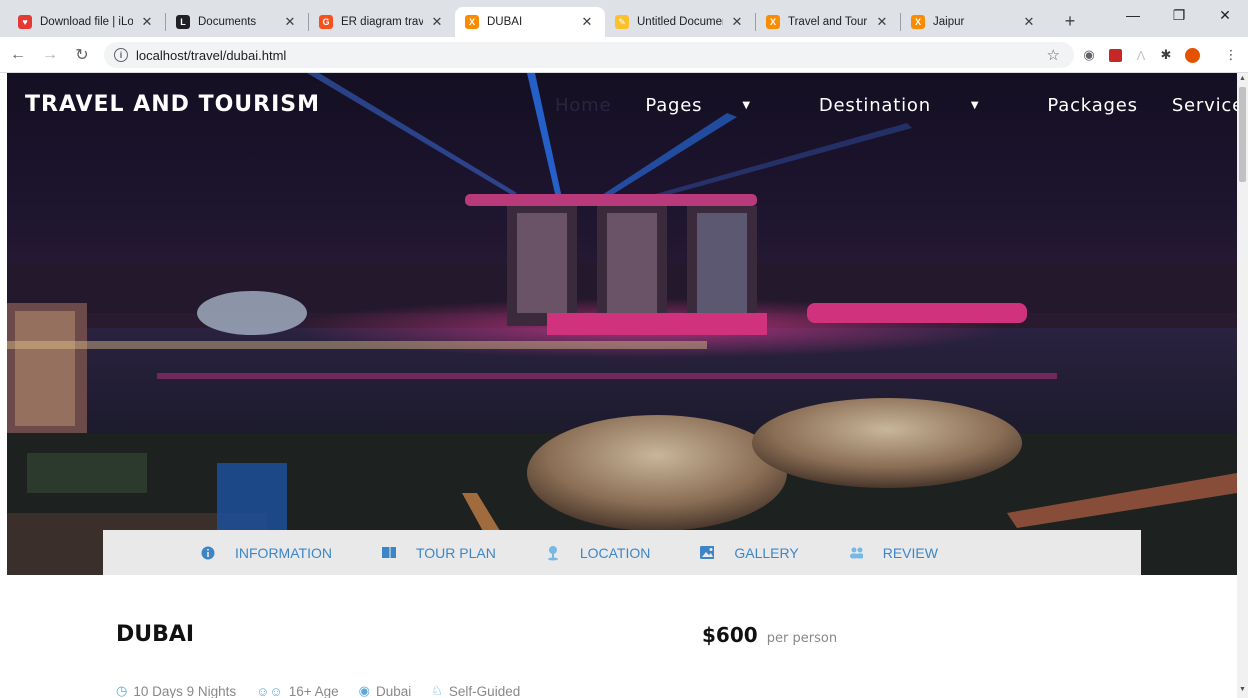  Describe the element at coordinates (122, 690) in the screenshot. I see `clock-icon: ◷` at that location.